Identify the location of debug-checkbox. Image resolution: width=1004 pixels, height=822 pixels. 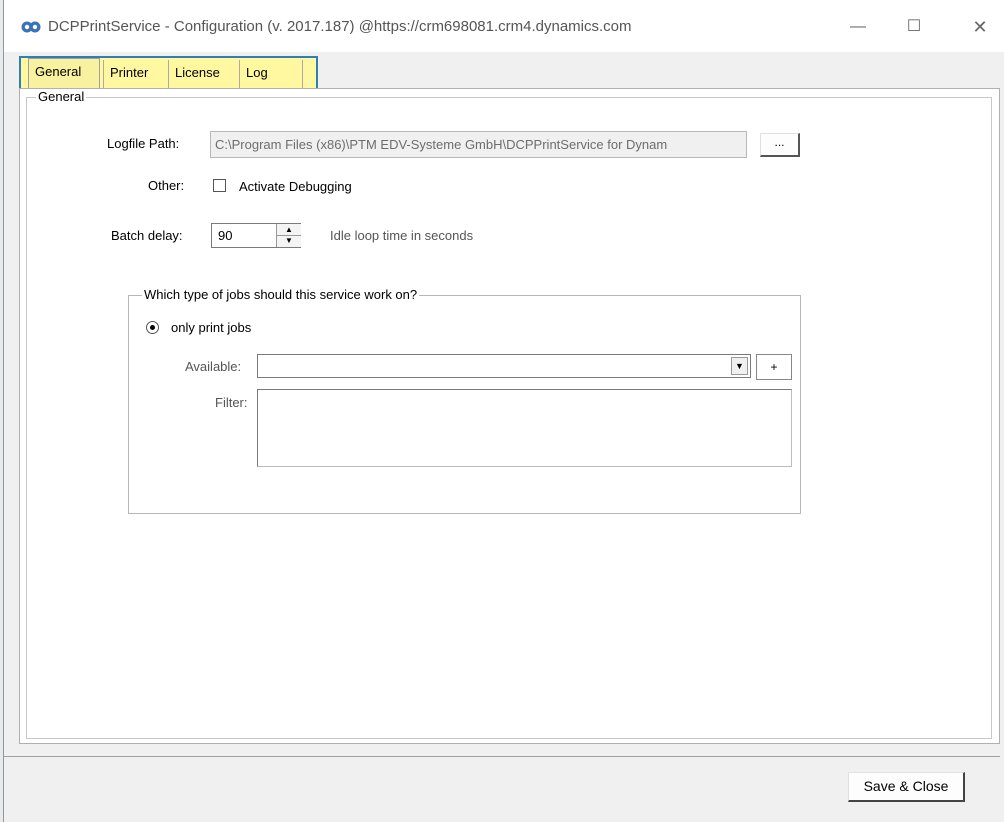
(219, 185).